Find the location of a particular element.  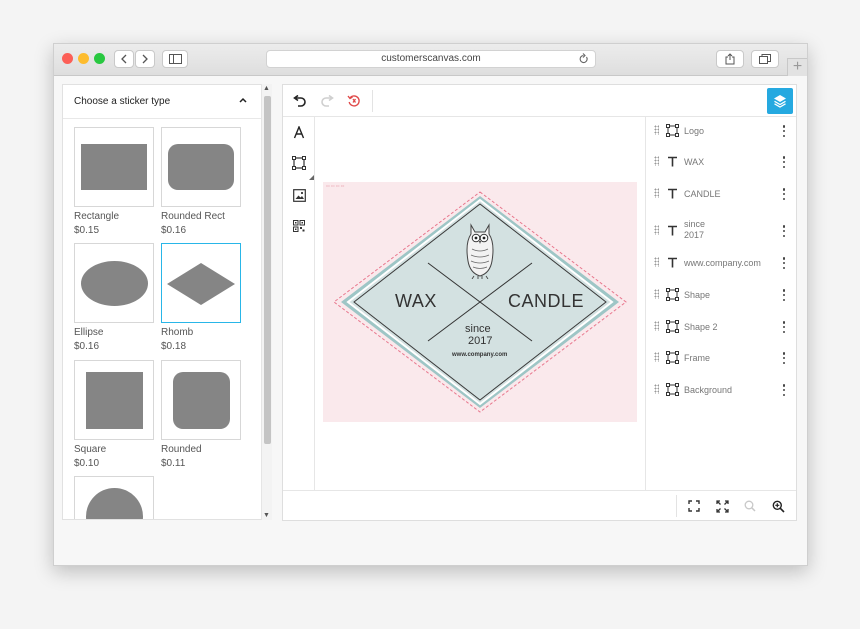

year-text: 2017 is located at coordinates (480, 341).